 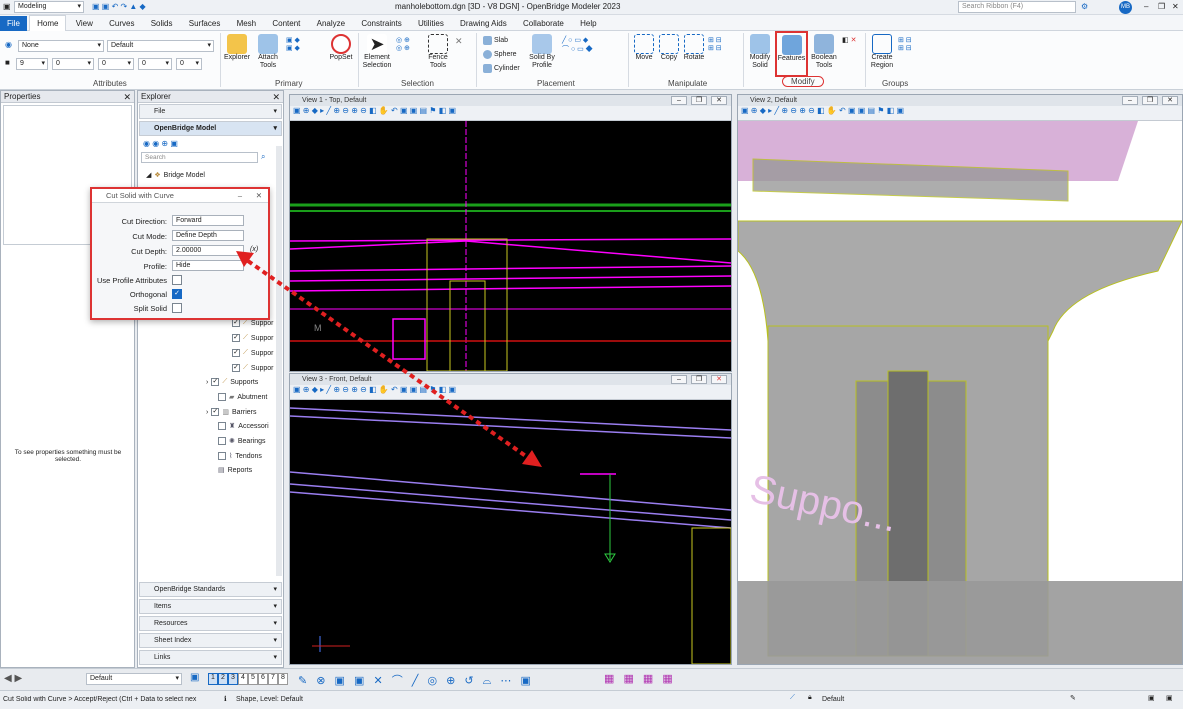 What do you see at coordinates (223, 679) in the screenshot?
I see `view-button-2: 2` at bounding box center [223, 679].